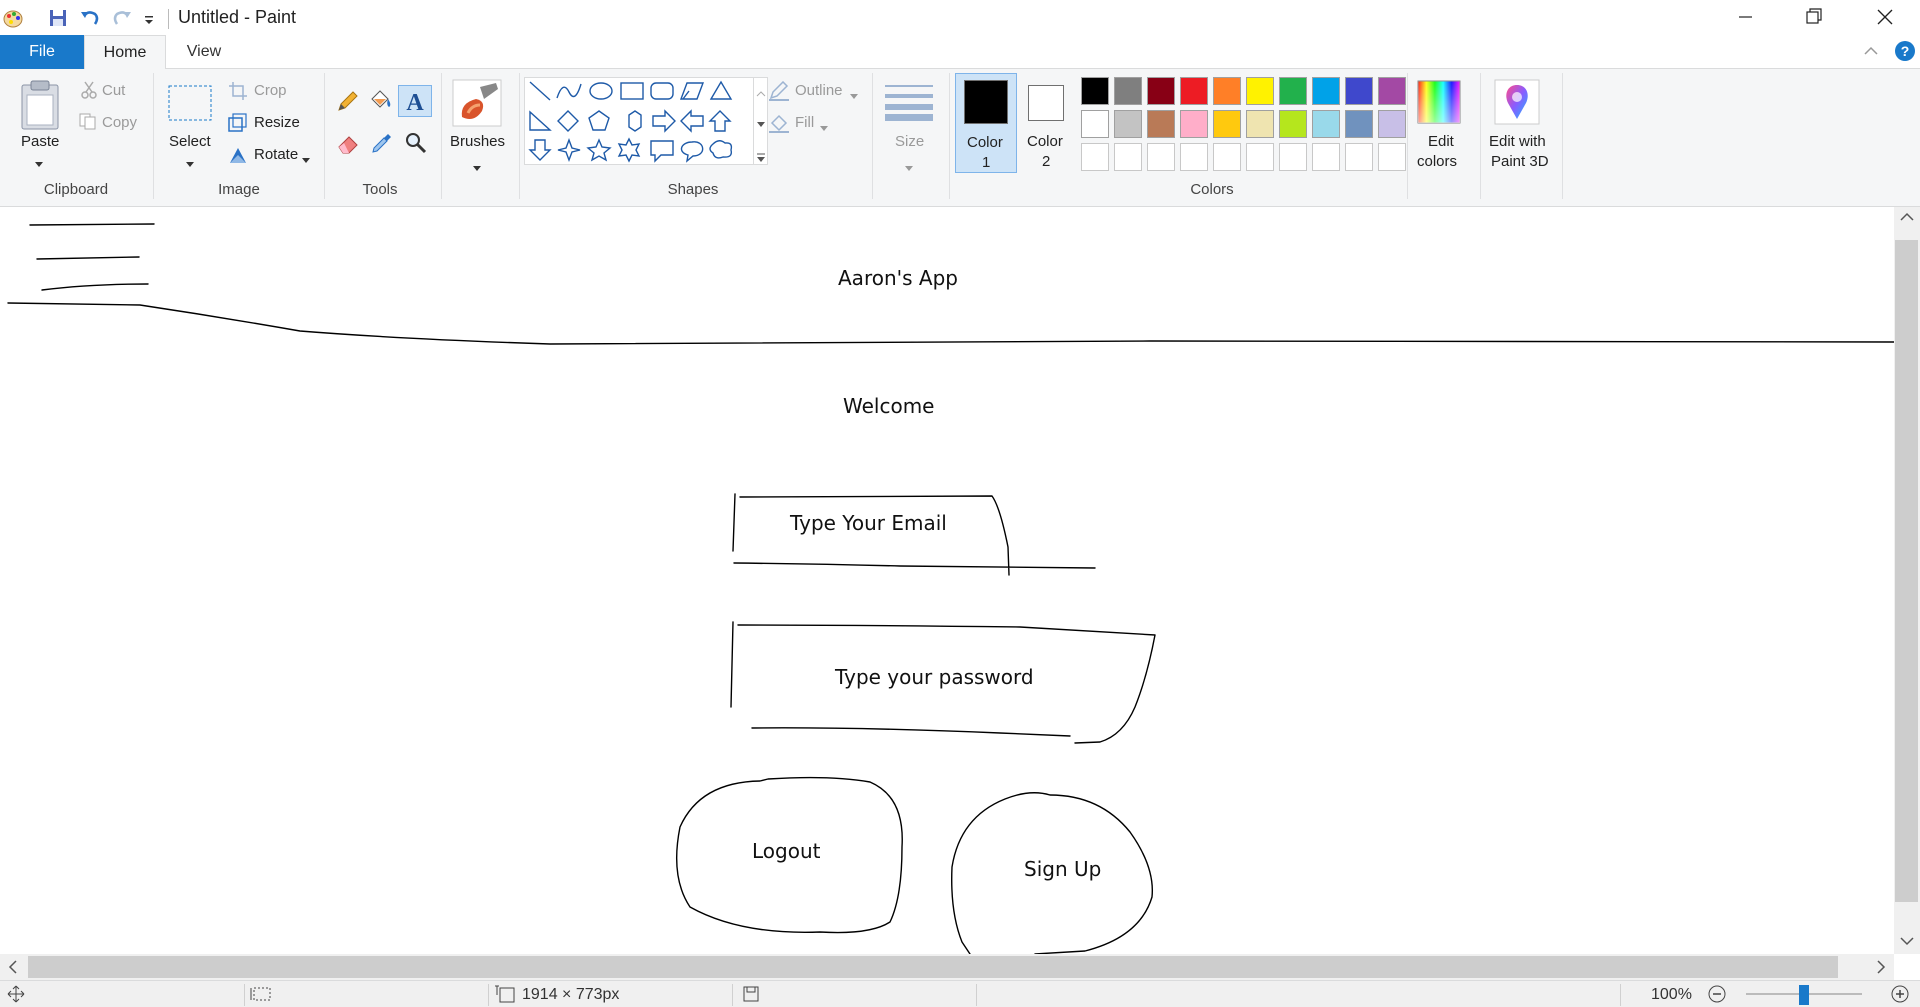 This screenshot has width=1920, height=1007. What do you see at coordinates (40, 141) in the screenshot?
I see `paste-label: Paste` at bounding box center [40, 141].